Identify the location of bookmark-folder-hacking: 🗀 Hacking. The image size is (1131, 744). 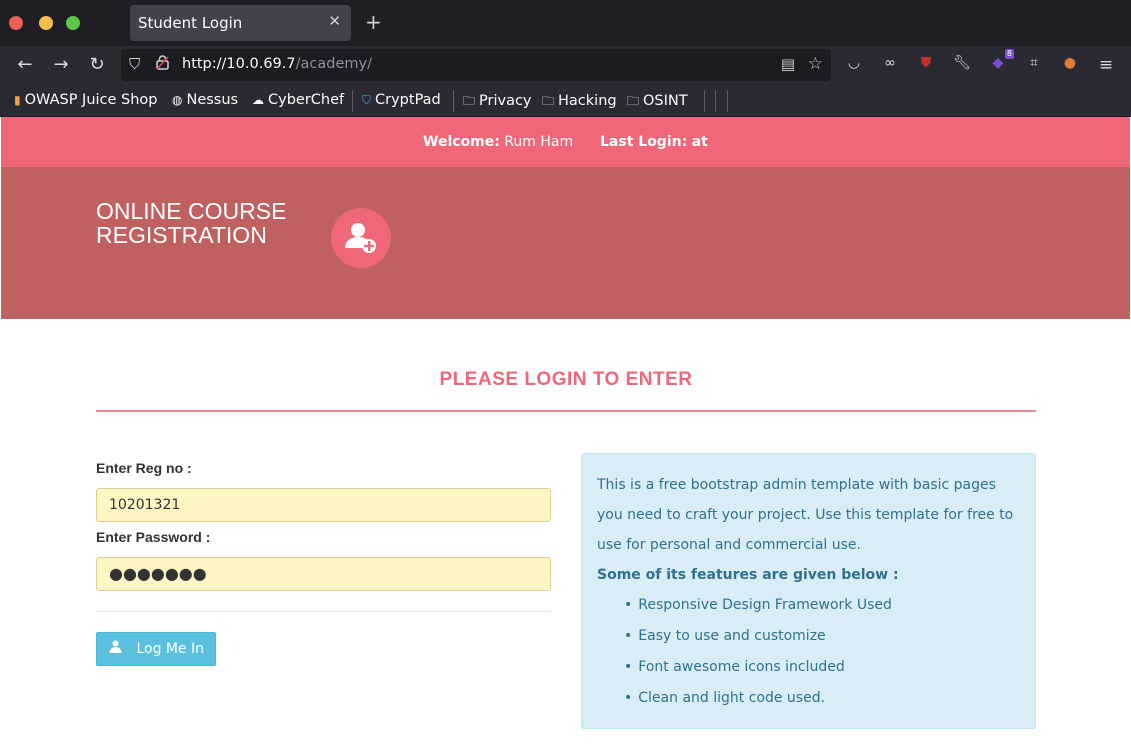
(579, 102).